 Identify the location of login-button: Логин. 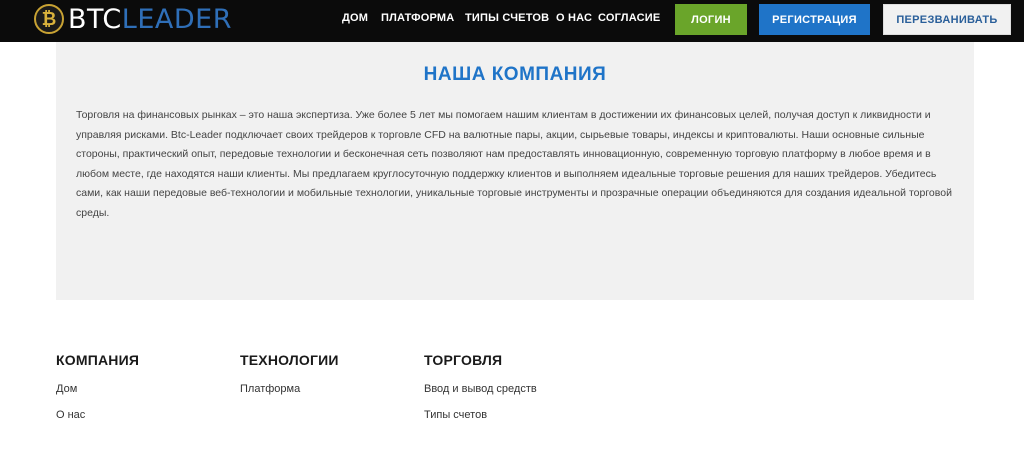
(711, 19).